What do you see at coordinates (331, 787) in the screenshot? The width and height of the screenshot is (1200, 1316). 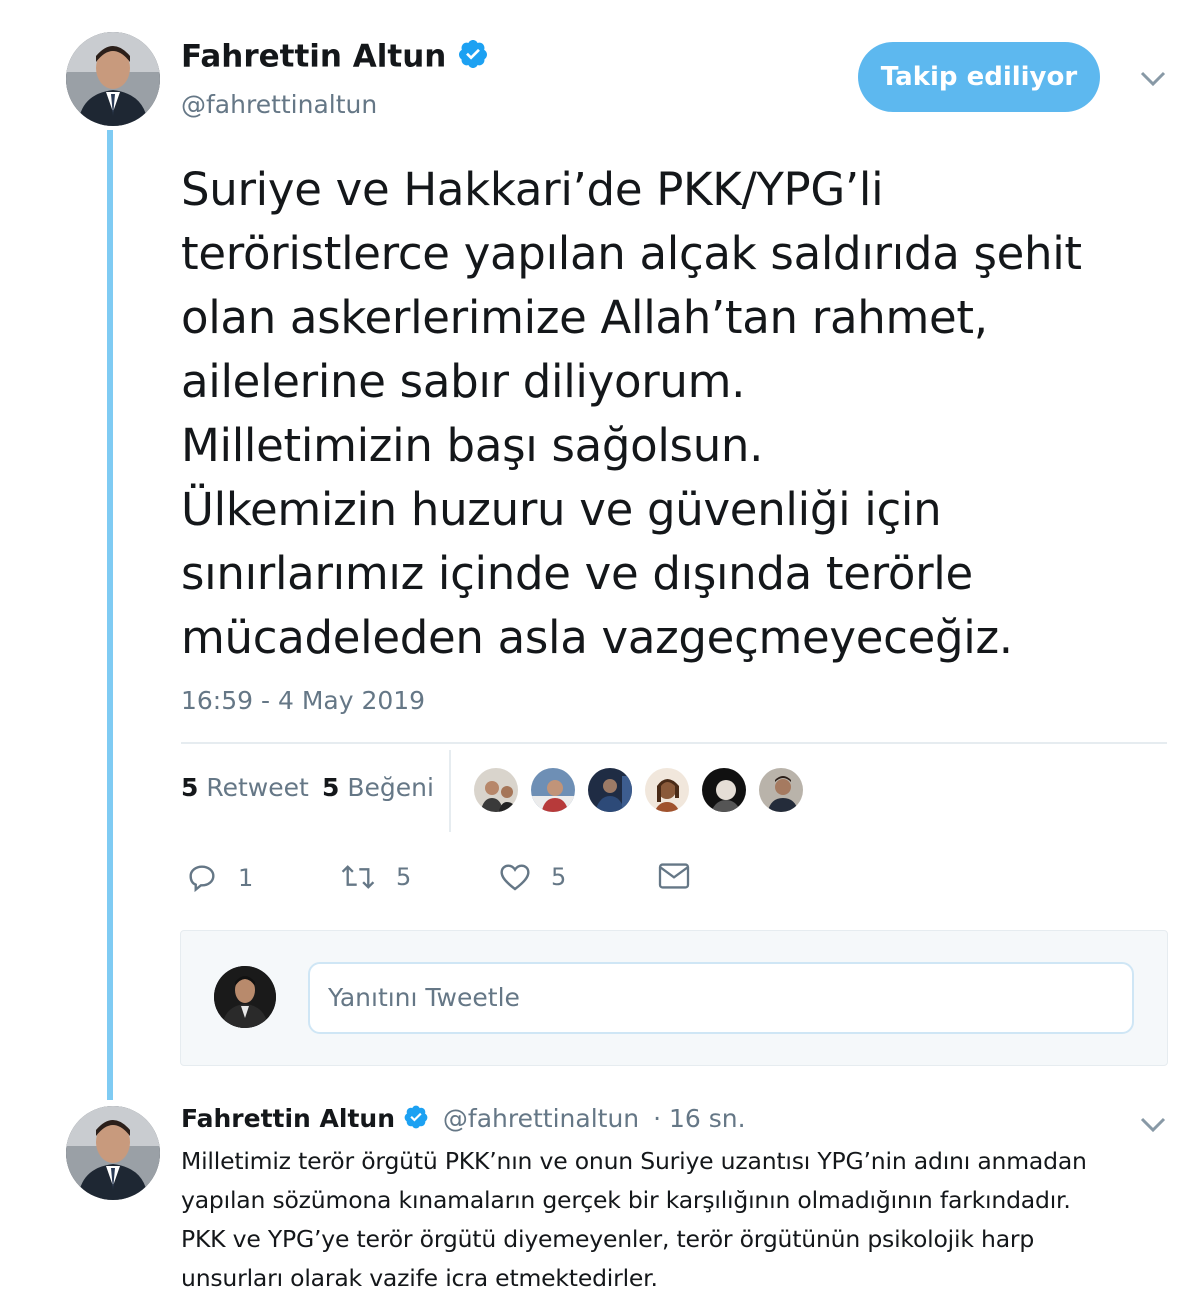 I see `like-stat-count: 5` at bounding box center [331, 787].